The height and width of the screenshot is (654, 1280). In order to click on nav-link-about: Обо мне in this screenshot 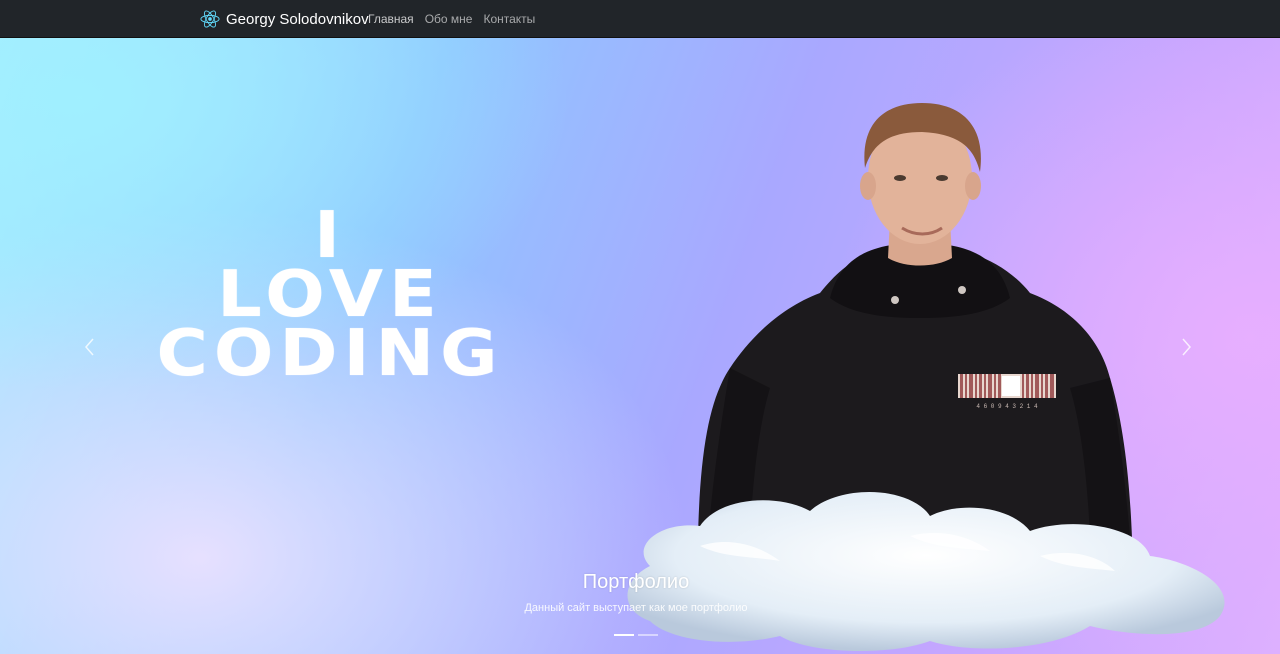, I will do `click(449, 19)`.